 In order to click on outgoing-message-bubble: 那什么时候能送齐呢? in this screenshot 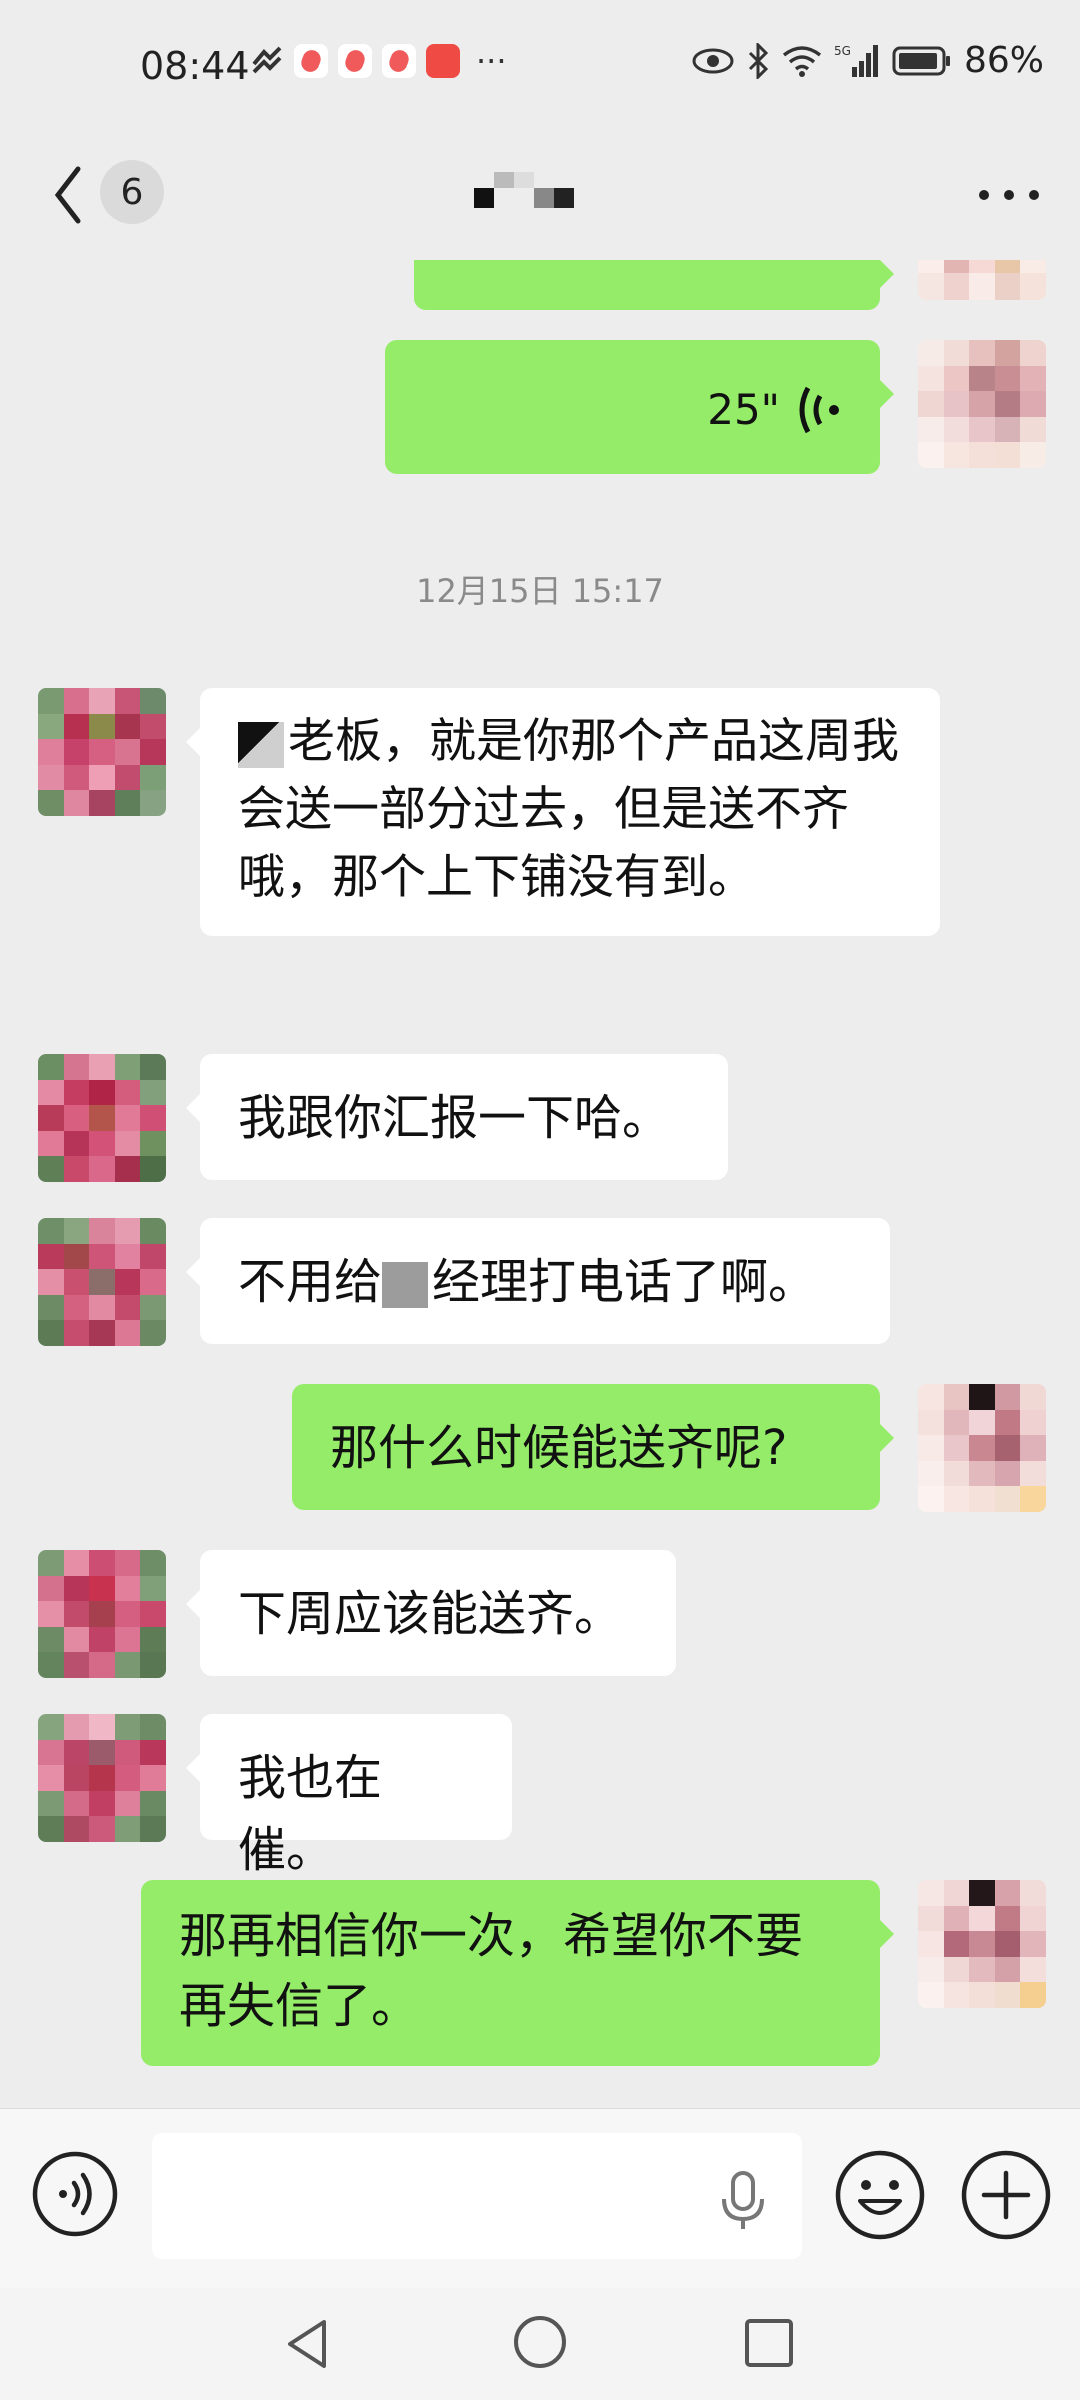, I will do `click(593, 1447)`.